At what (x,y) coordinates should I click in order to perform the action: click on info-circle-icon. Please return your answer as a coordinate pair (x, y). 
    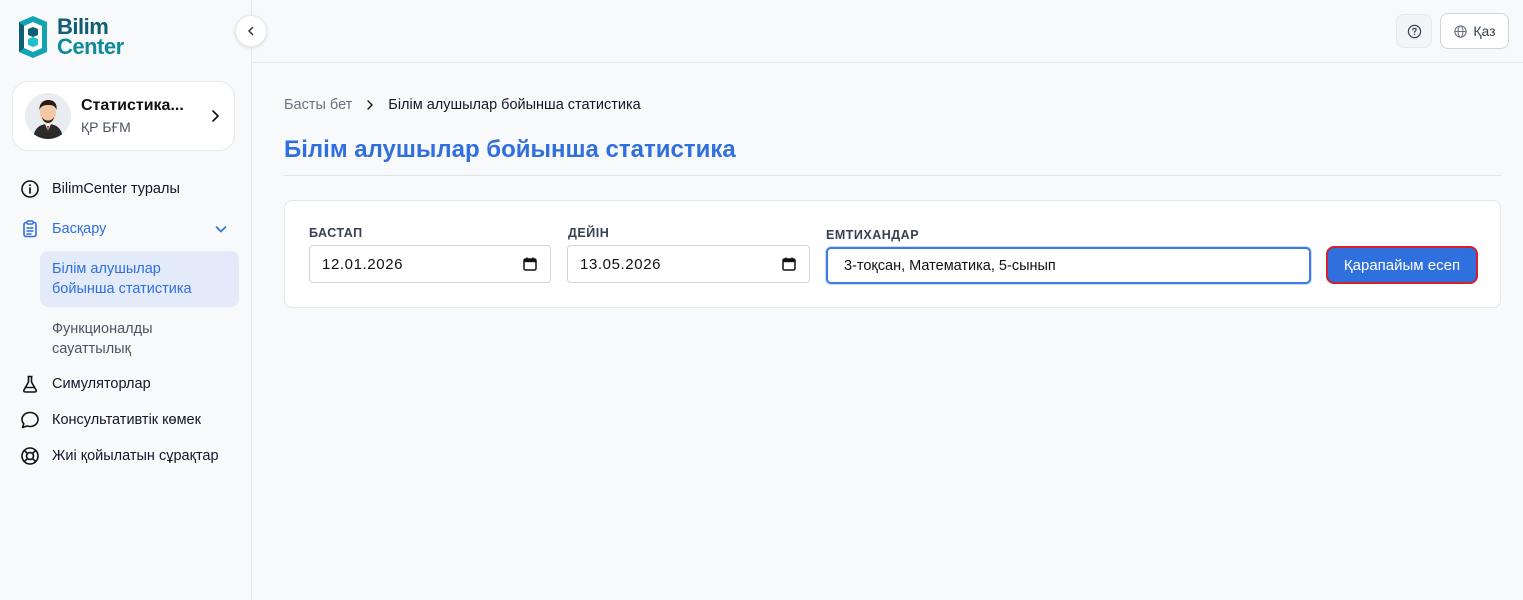
    Looking at the image, I should click on (30, 189).